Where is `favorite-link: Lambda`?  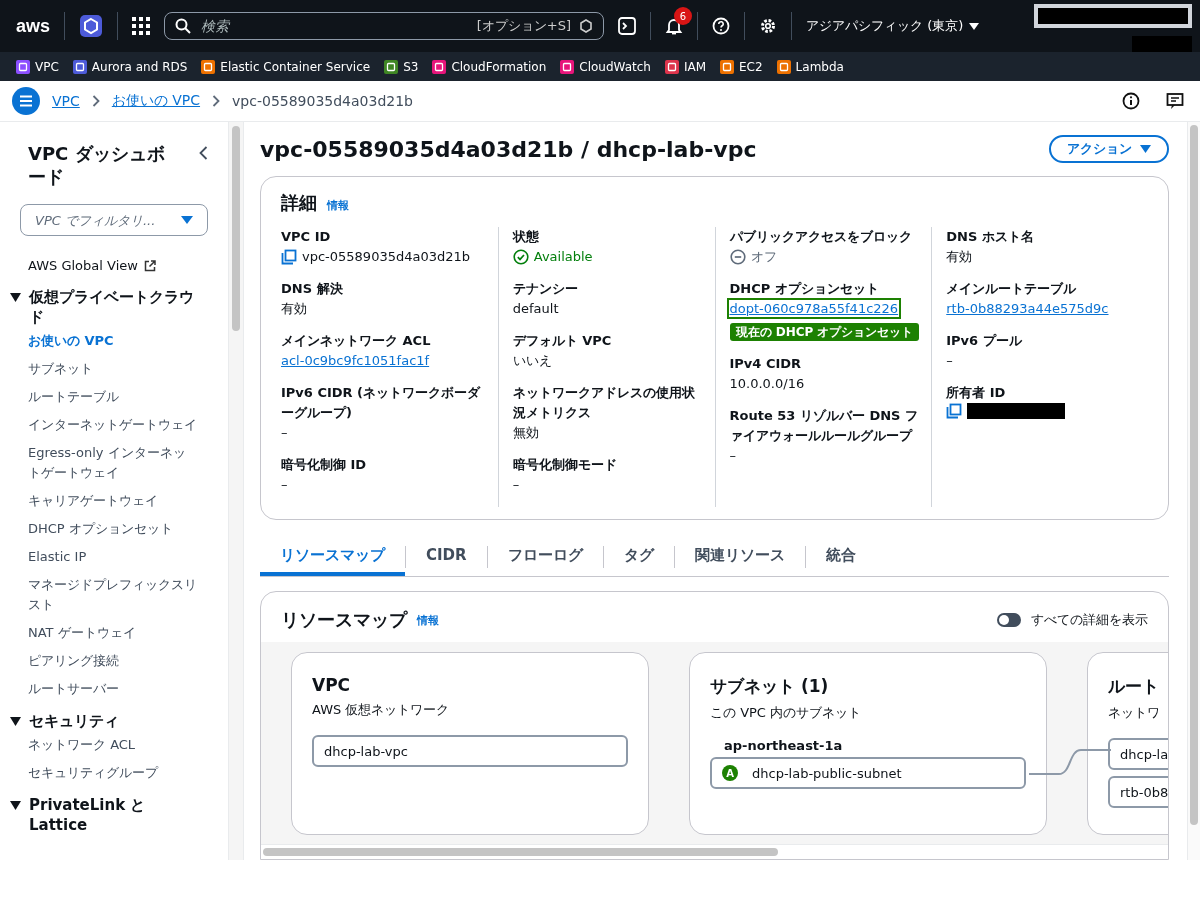 favorite-link: Lambda is located at coordinates (810, 66).